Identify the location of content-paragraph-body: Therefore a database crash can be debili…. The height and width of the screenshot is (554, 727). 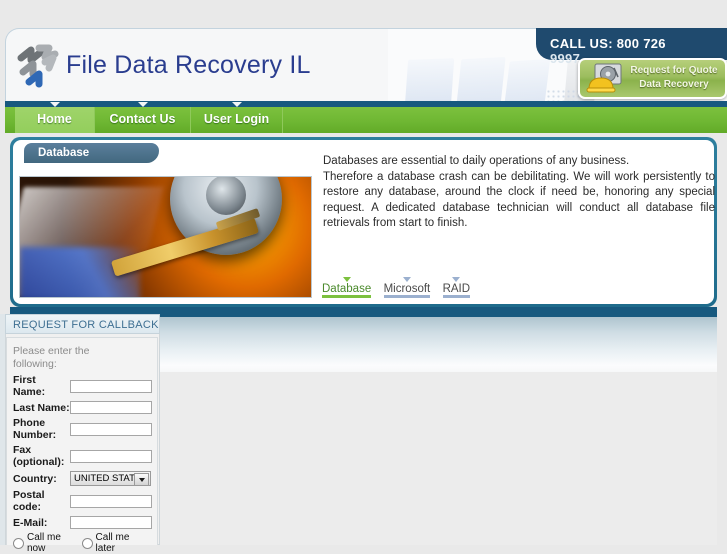
(519, 200).